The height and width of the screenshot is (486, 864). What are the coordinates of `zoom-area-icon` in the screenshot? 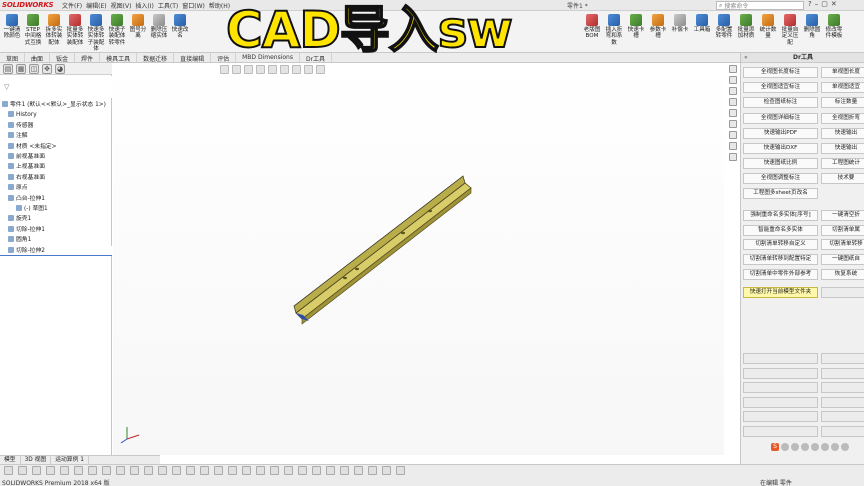 It's located at (236, 69).